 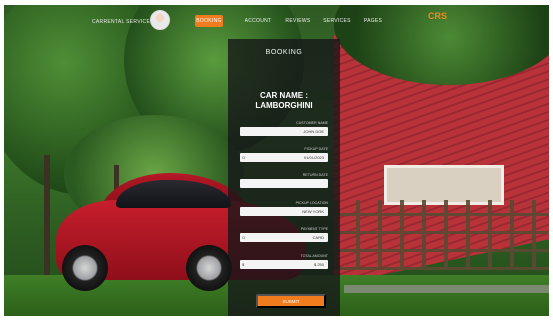 What do you see at coordinates (337, 21) in the screenshot?
I see `nav-services: SERVICES` at bounding box center [337, 21].